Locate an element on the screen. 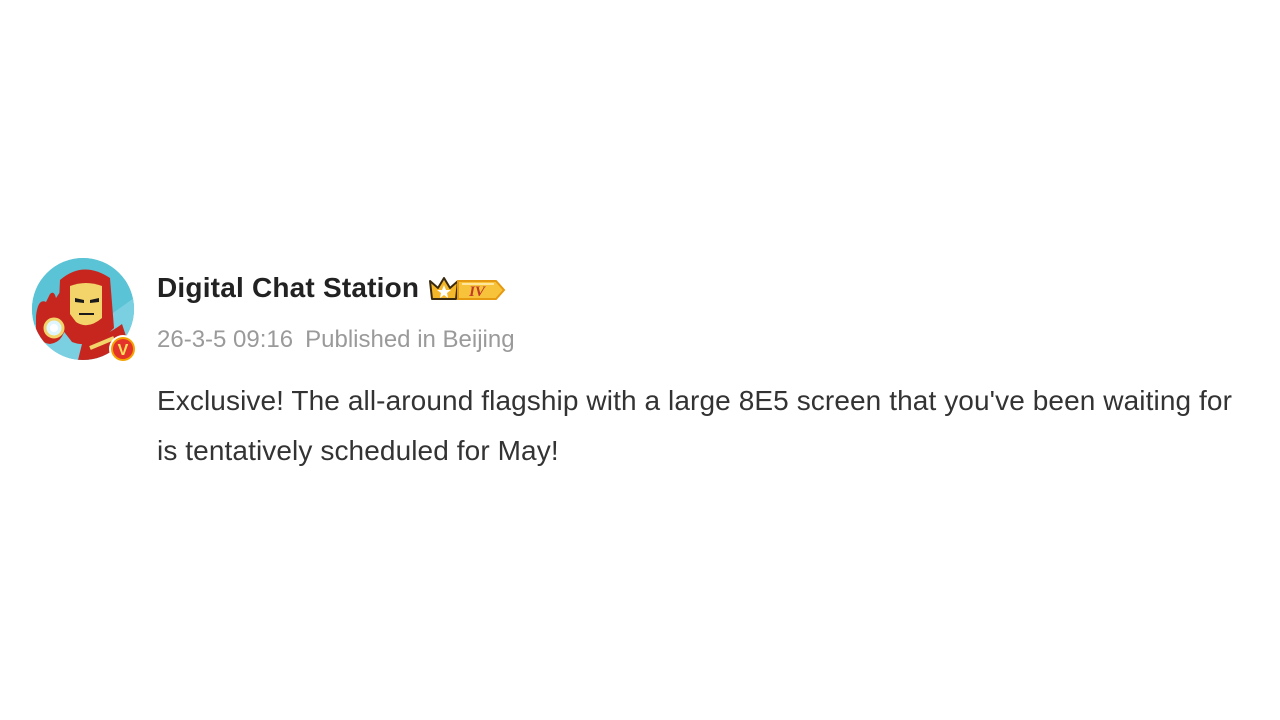  author-row: Digital Chat Station IV is located at coordinates (331, 288).